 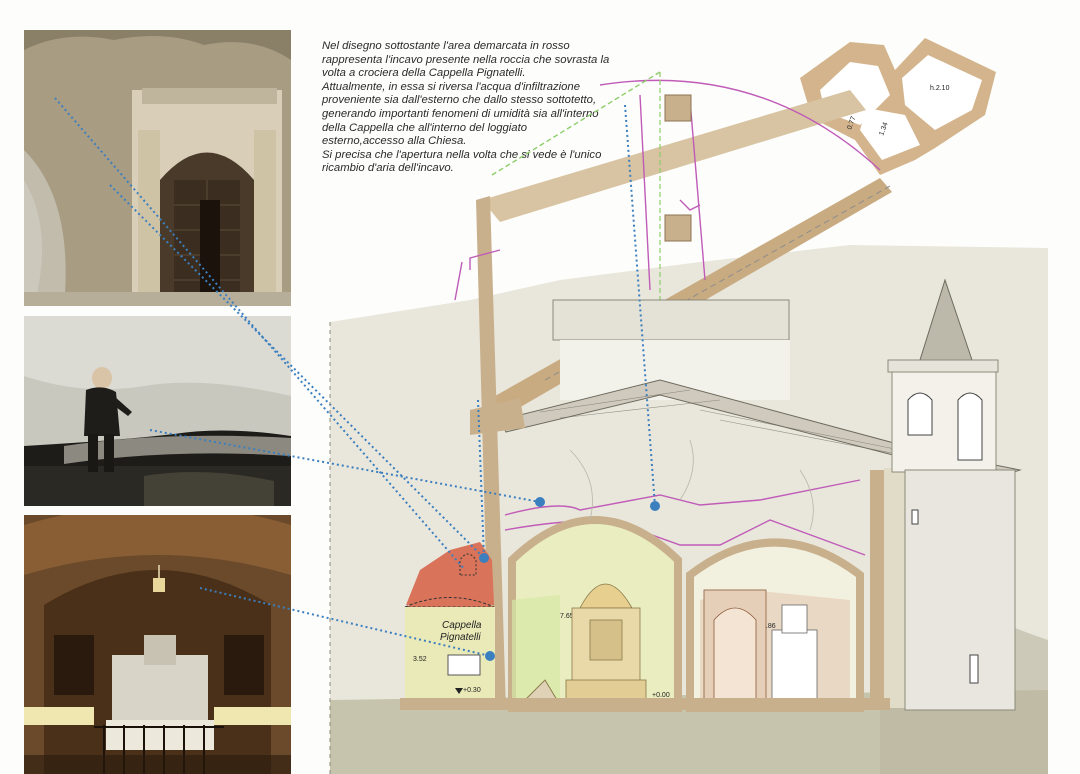 What do you see at coordinates (460, 637) in the screenshot?
I see `cappella-label-2: Pignatelli` at bounding box center [460, 637].